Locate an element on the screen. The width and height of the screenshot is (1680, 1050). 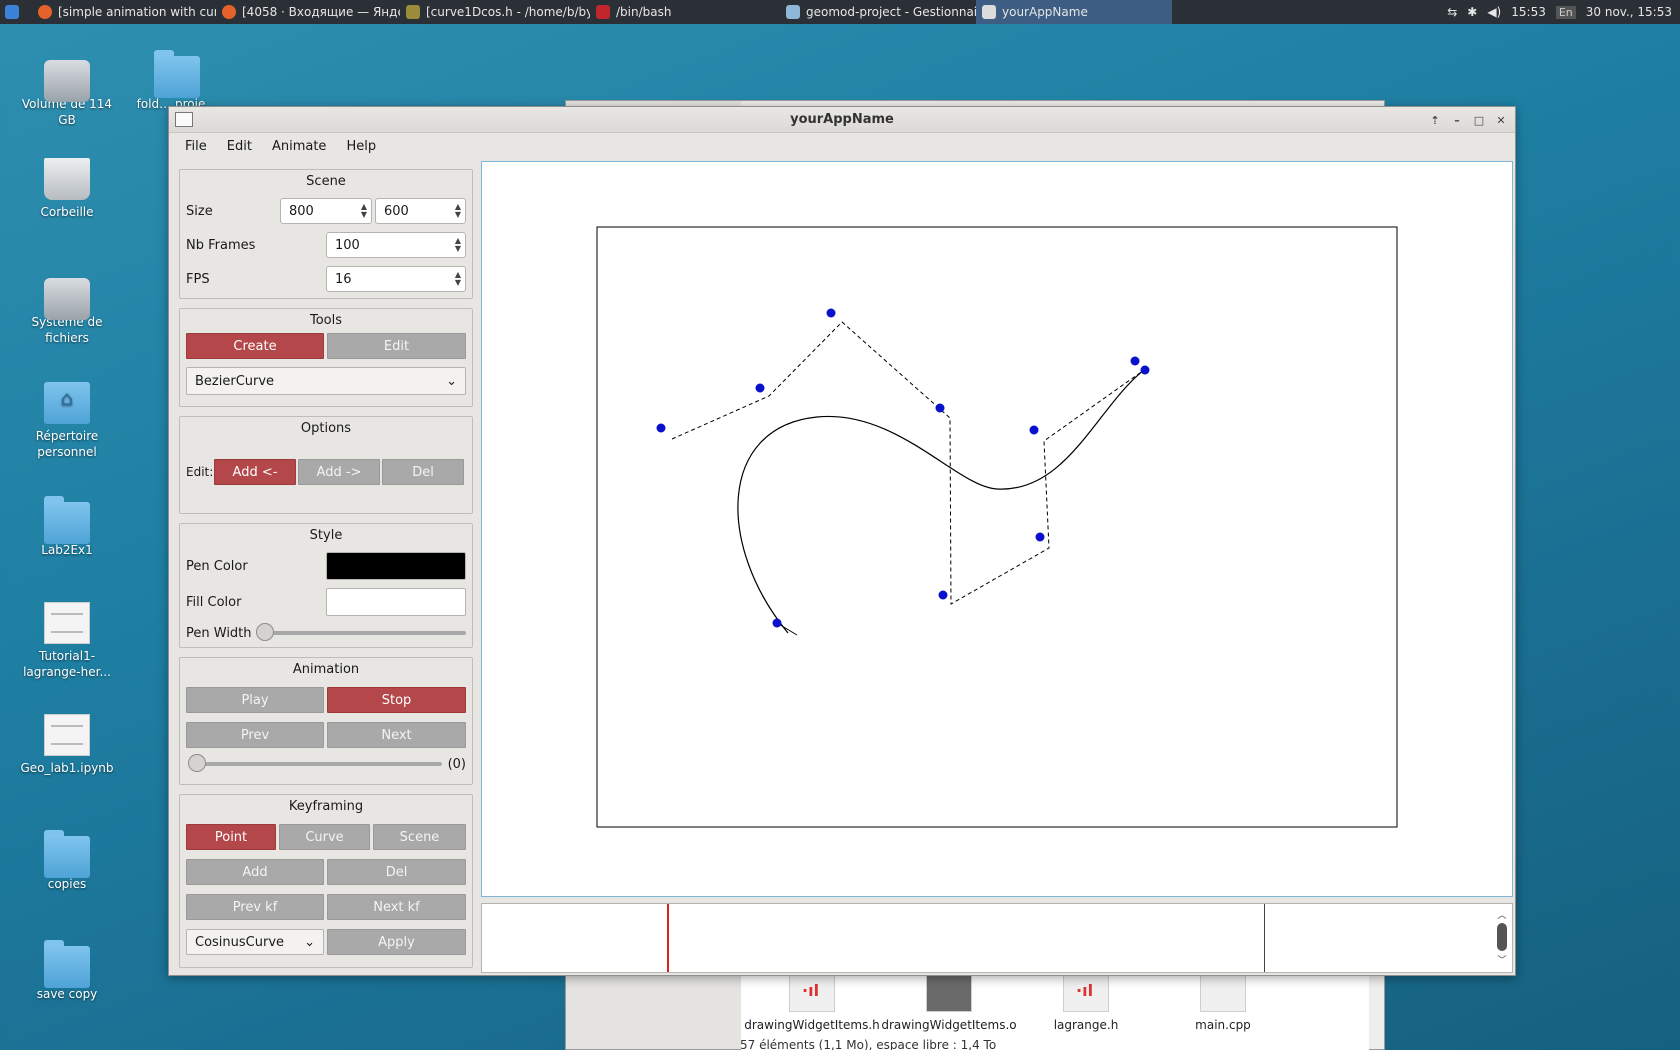
scene-width-spinbox: 800 ▲ ▼ is located at coordinates (326, 211).